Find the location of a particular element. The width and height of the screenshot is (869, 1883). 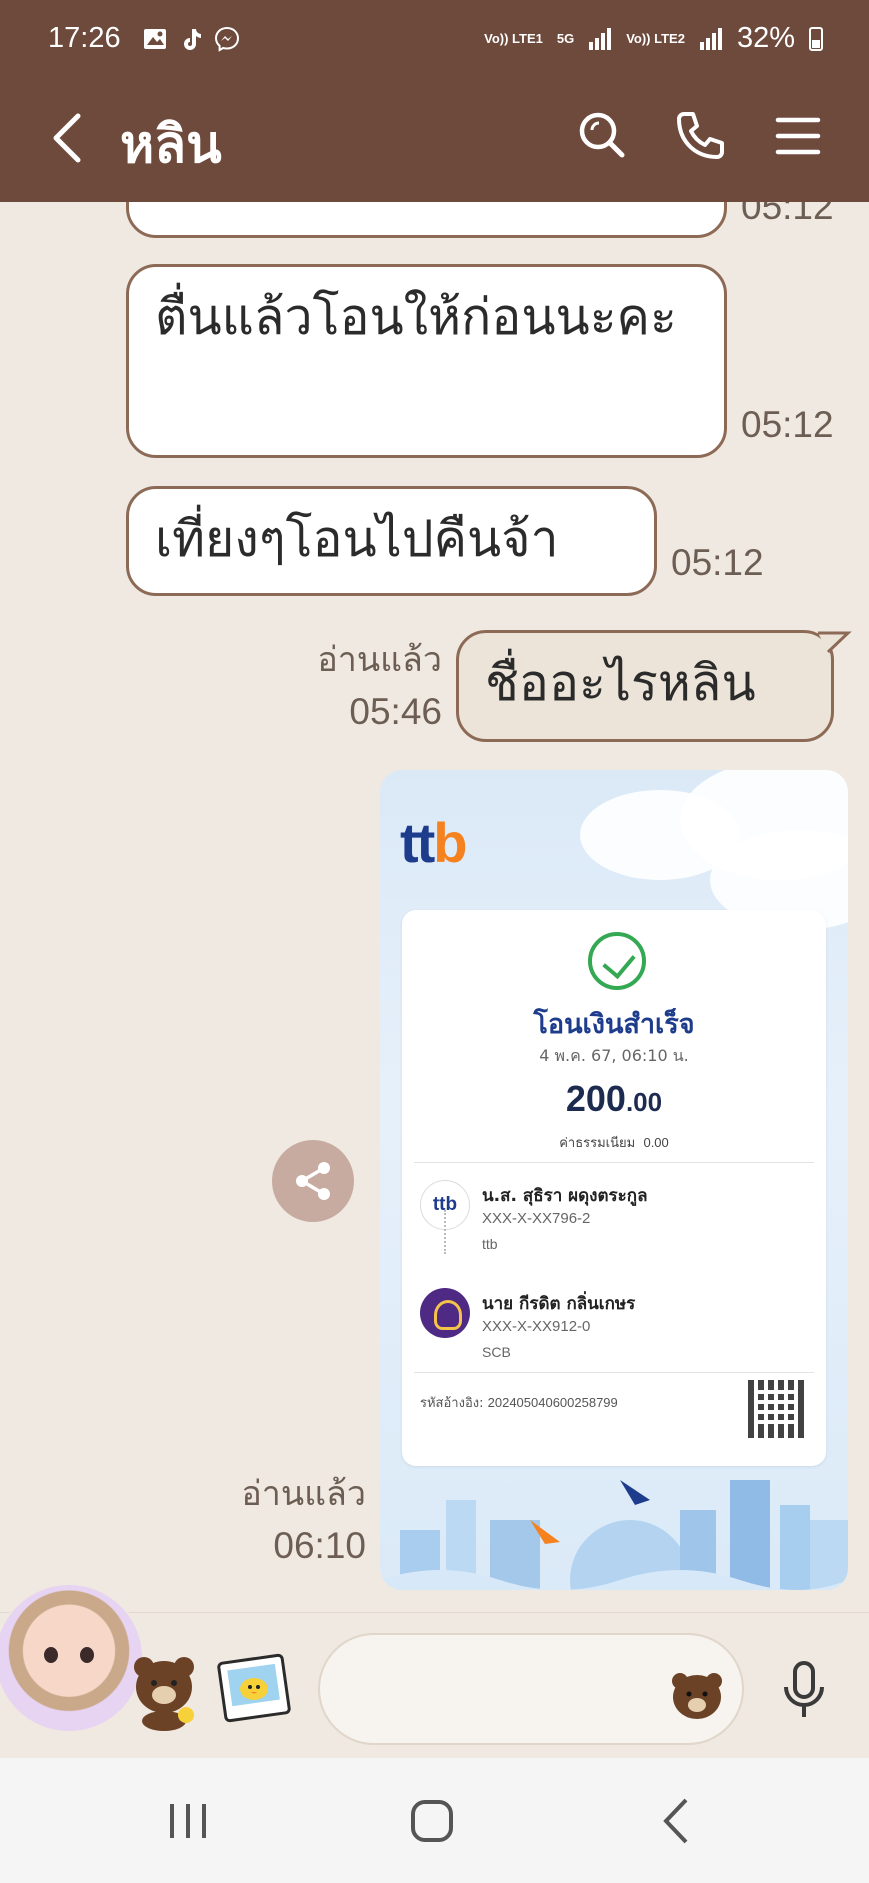

share-button is located at coordinates (313, 1181).